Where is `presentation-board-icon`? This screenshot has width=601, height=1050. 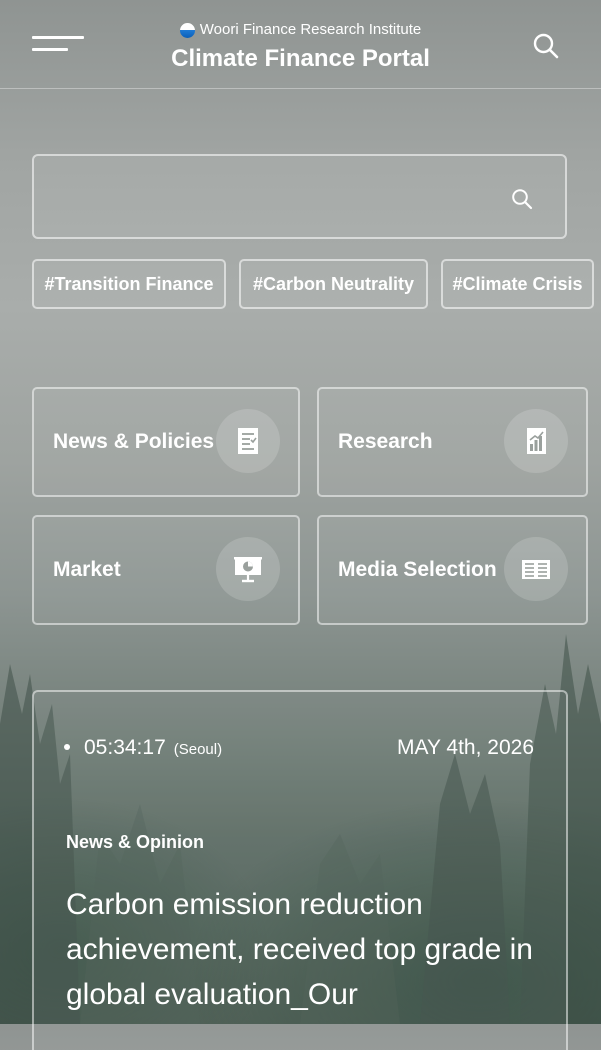 presentation-board-icon is located at coordinates (248, 569).